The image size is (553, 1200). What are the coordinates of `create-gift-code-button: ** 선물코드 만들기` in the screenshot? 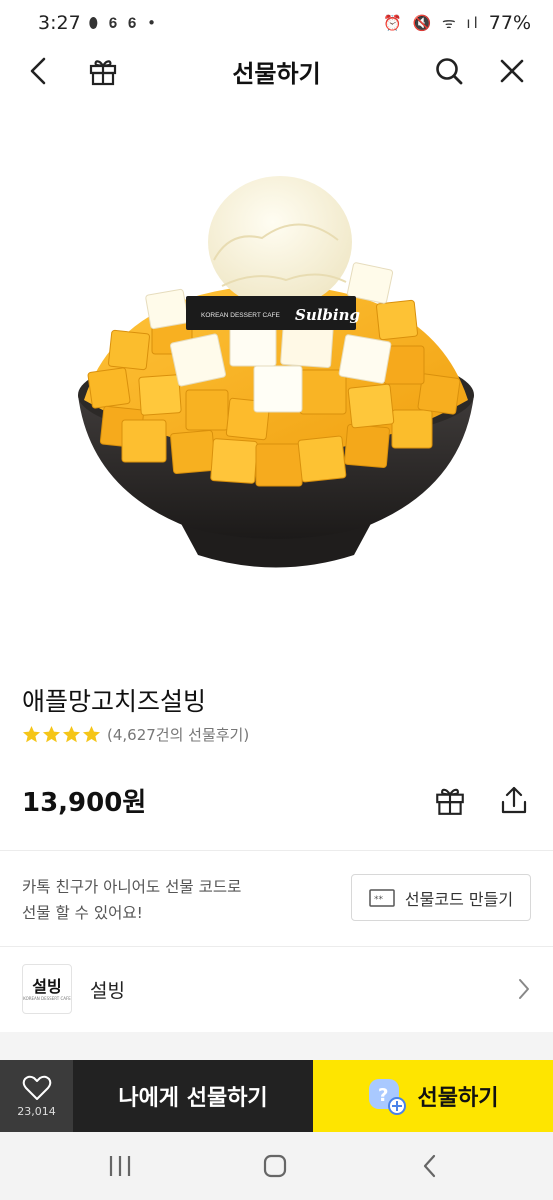 It's located at (441, 897).